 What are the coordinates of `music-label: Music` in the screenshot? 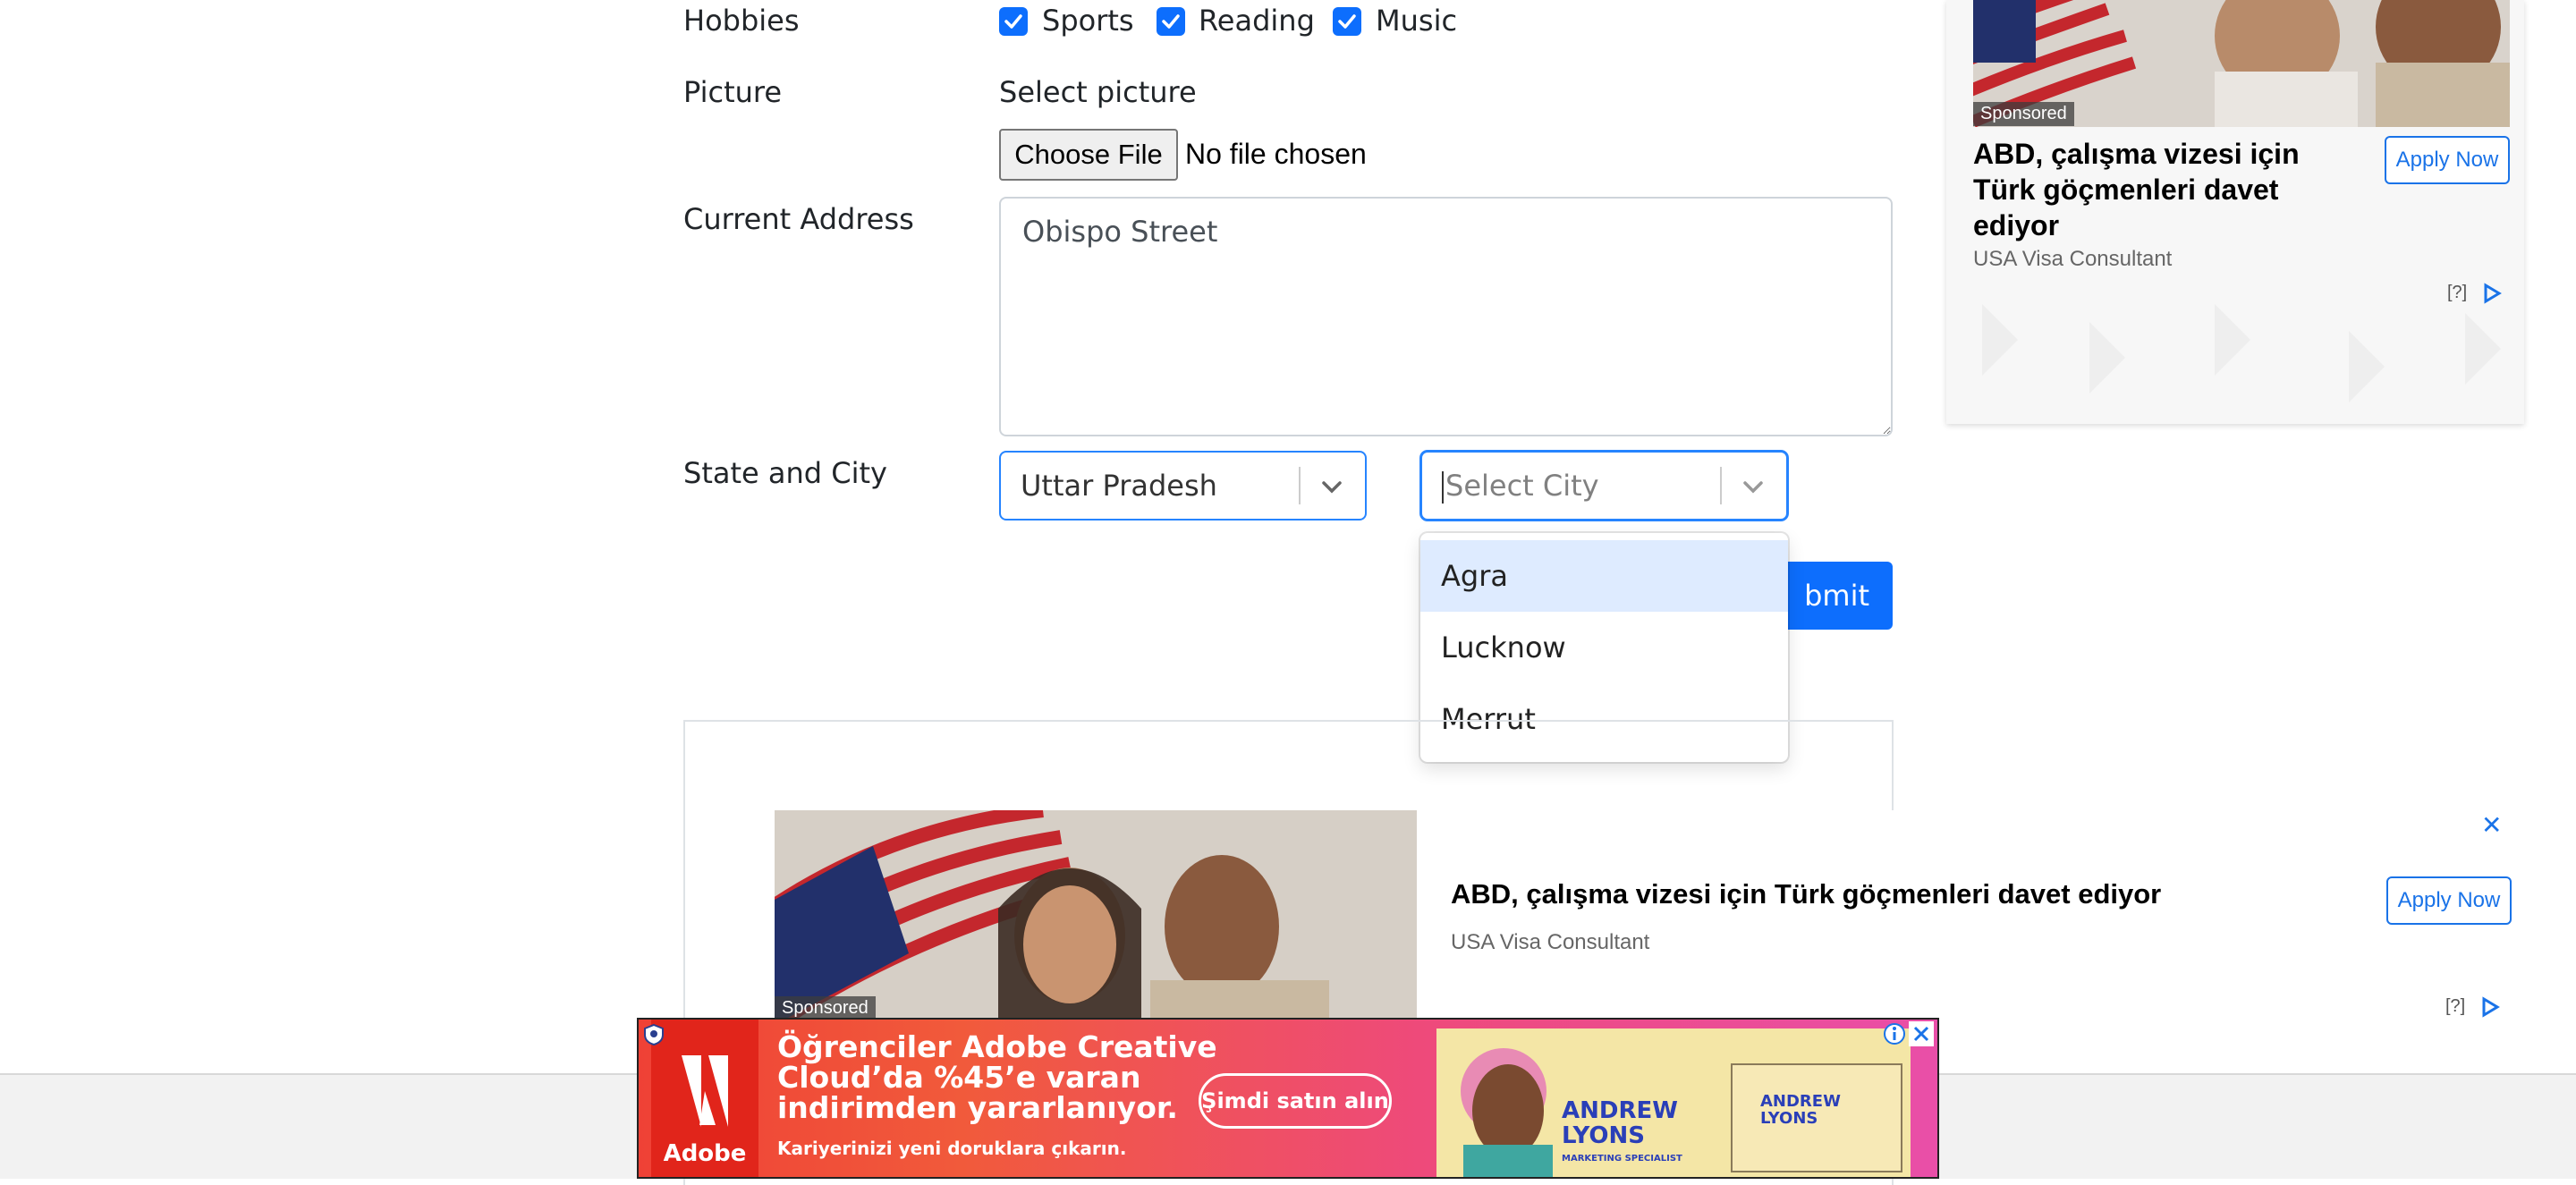 It's located at (1416, 21).